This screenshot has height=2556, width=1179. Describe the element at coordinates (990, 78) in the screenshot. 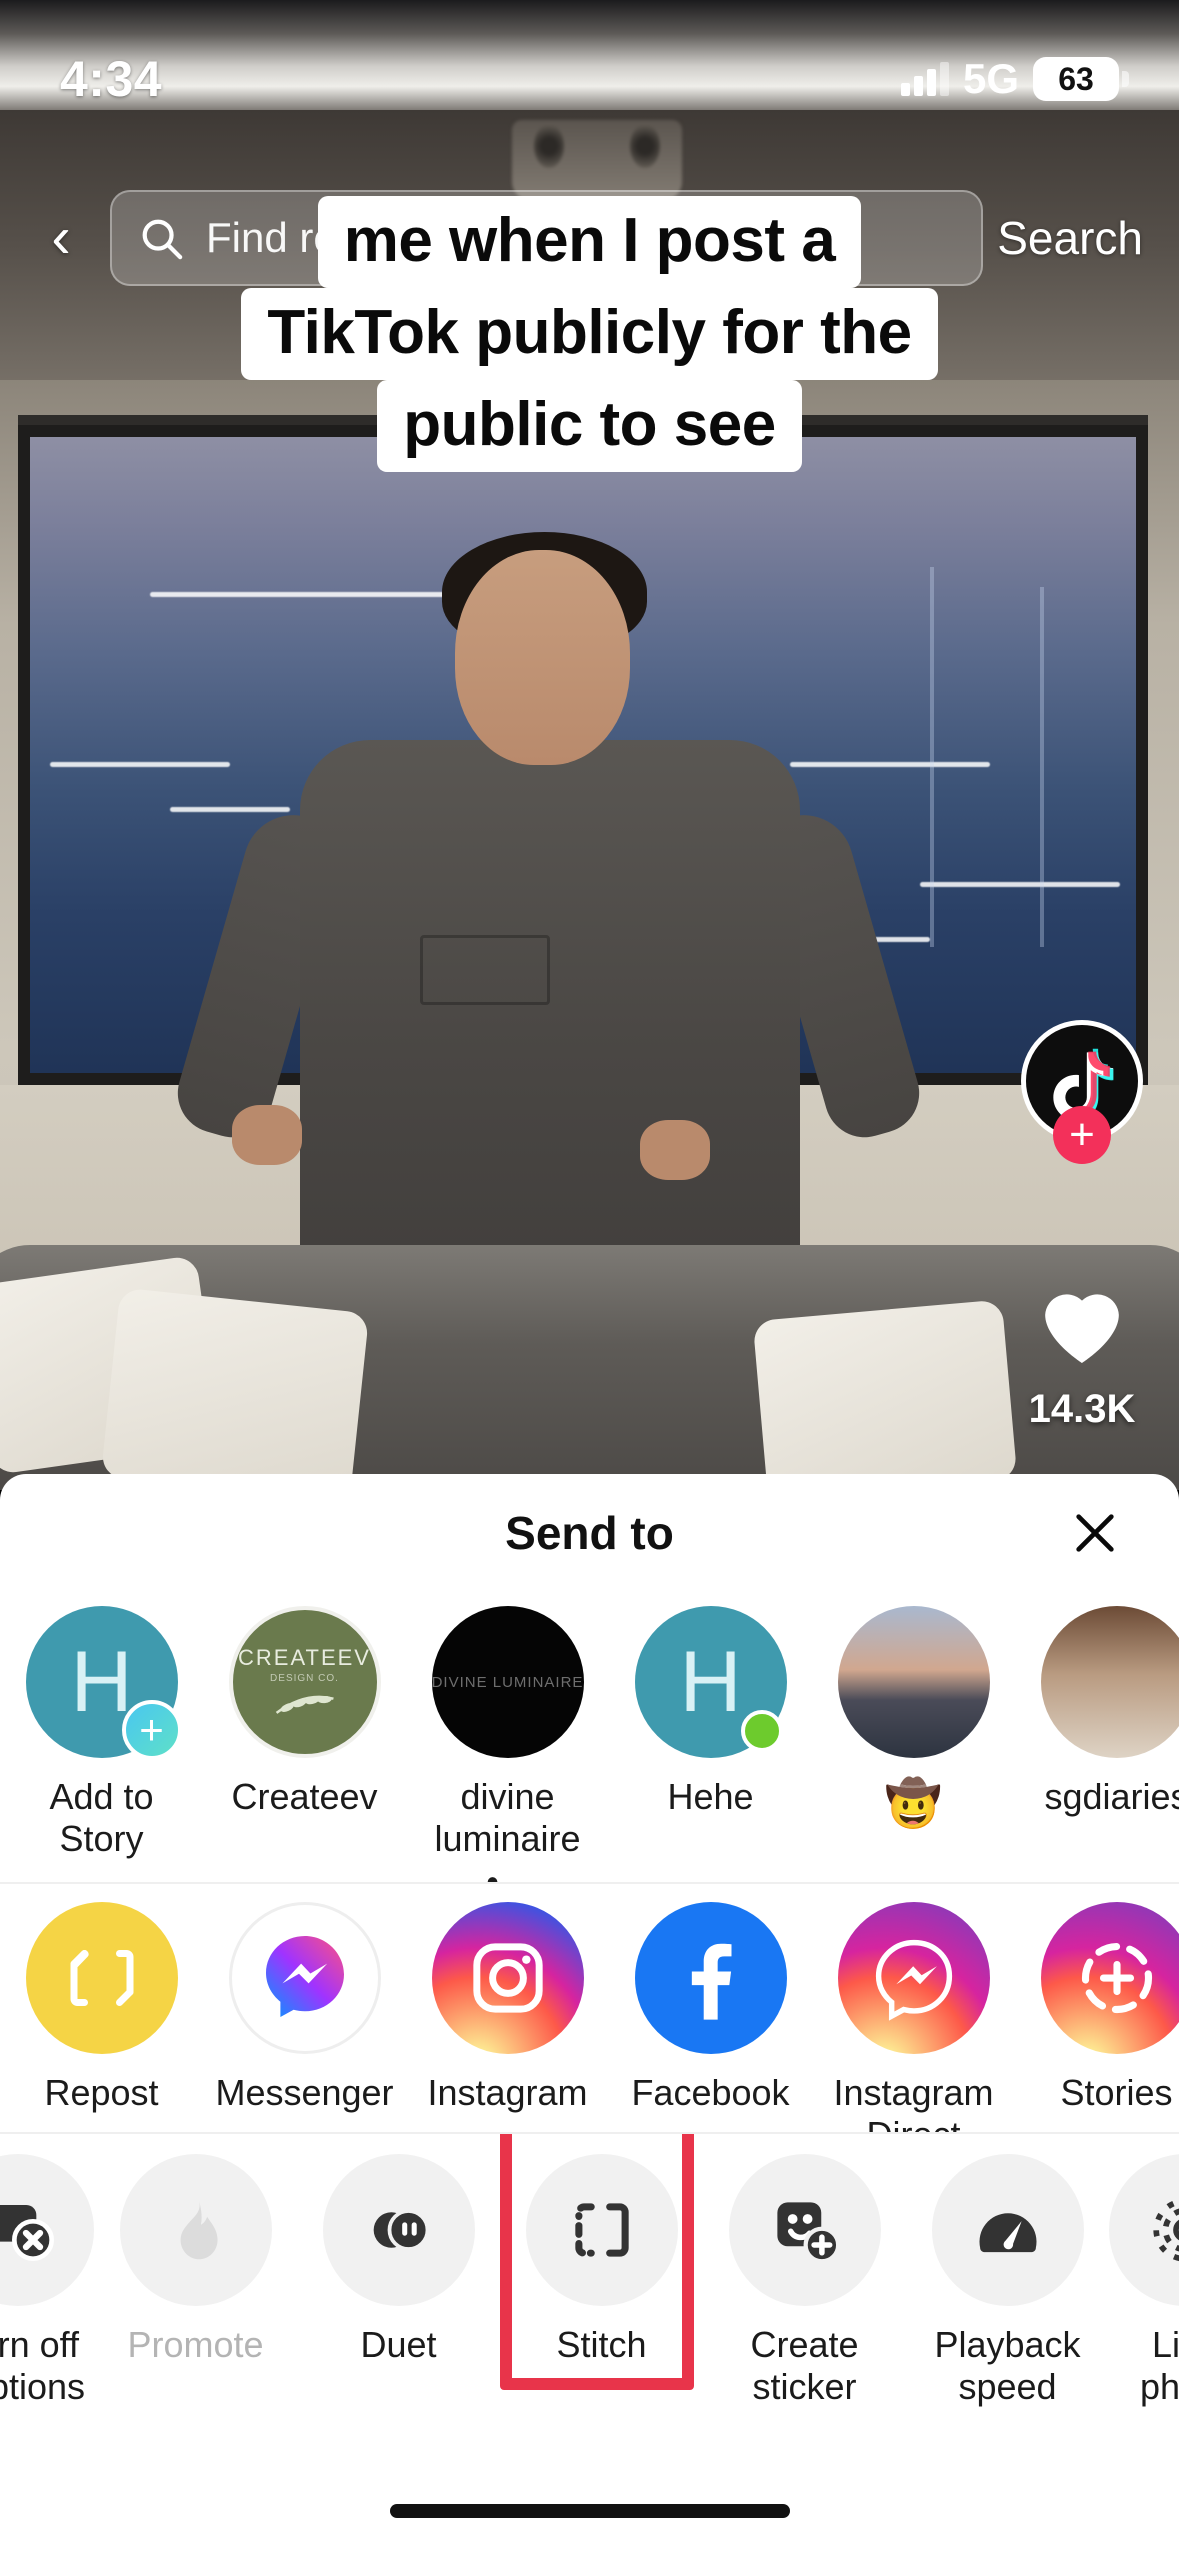

I see `network-type-label: 5G` at that location.